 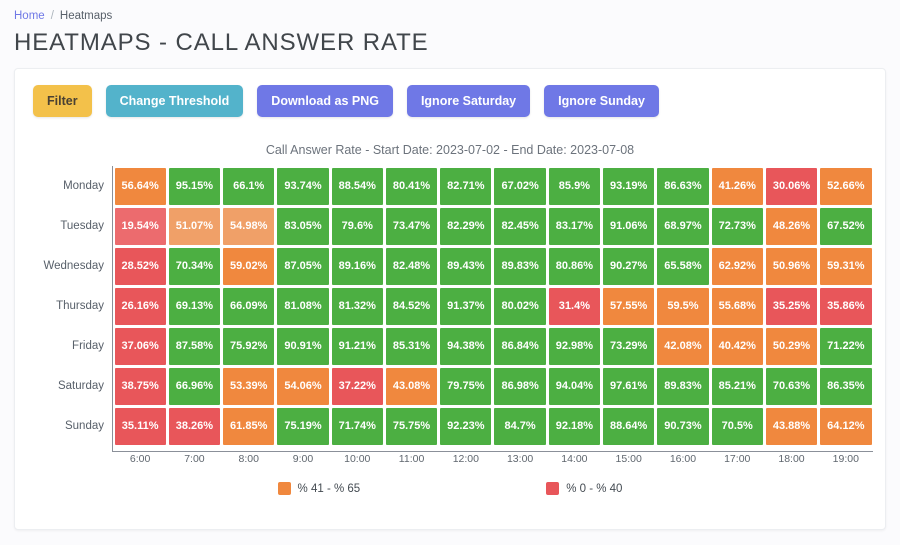 I want to click on heatmap-cell: 40.42%, so click(x=737, y=346).